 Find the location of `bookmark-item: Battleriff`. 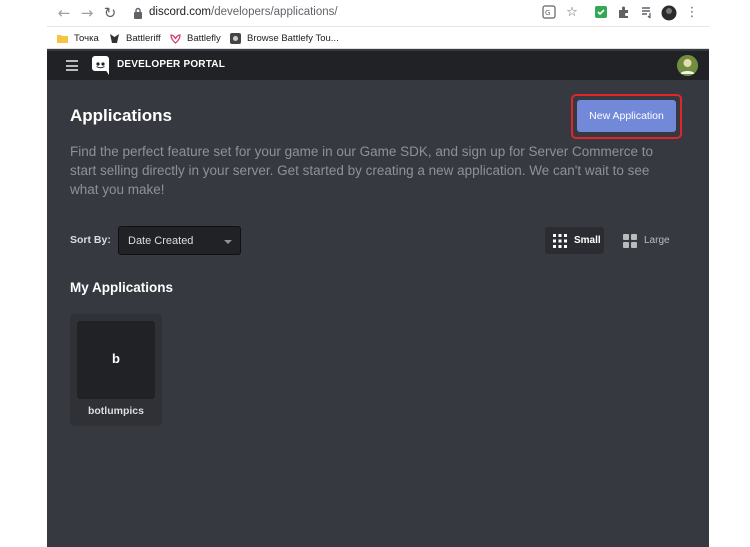

bookmark-item: Battleriff is located at coordinates (135, 38).